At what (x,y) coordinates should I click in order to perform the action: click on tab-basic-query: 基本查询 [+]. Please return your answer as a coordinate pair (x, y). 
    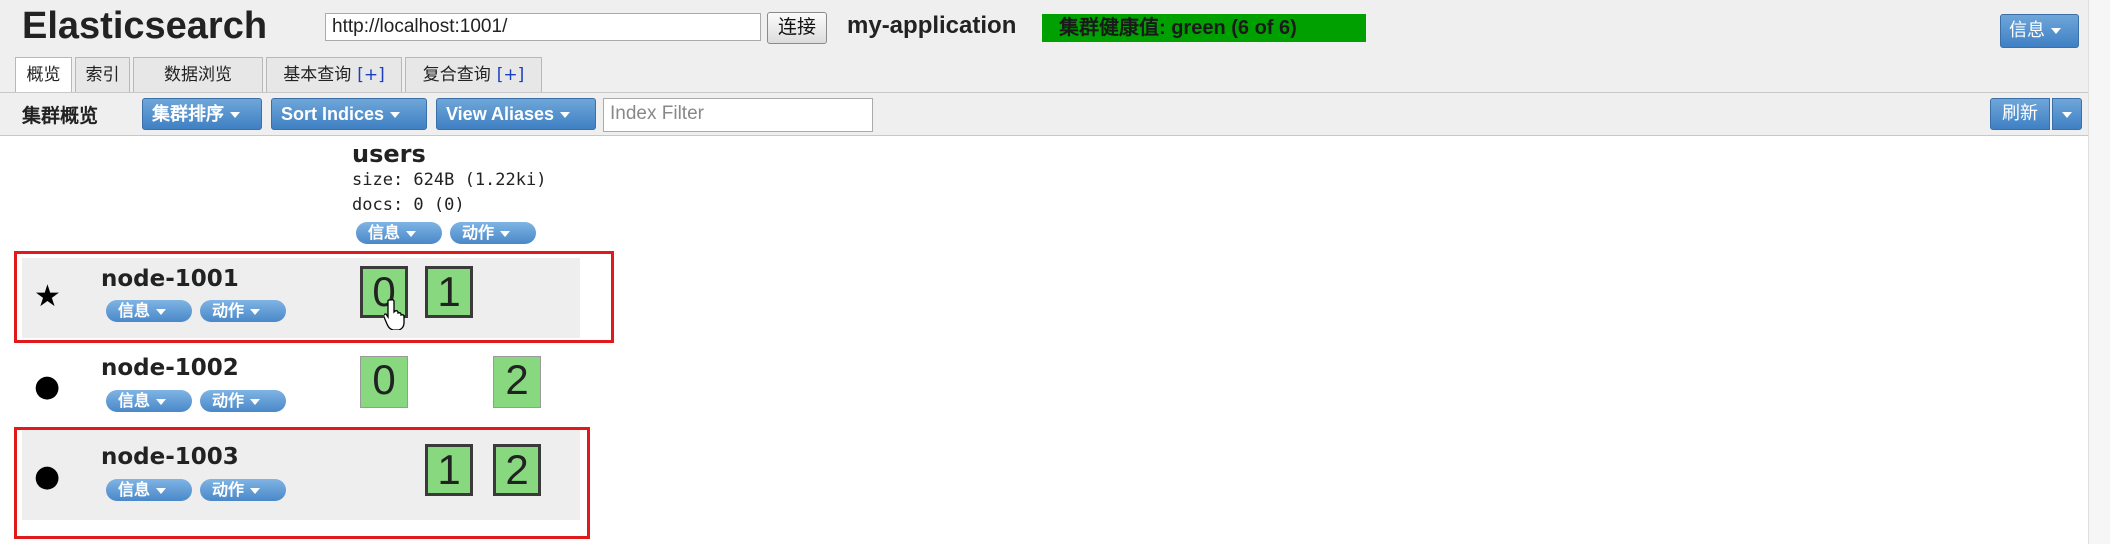
    Looking at the image, I should click on (334, 74).